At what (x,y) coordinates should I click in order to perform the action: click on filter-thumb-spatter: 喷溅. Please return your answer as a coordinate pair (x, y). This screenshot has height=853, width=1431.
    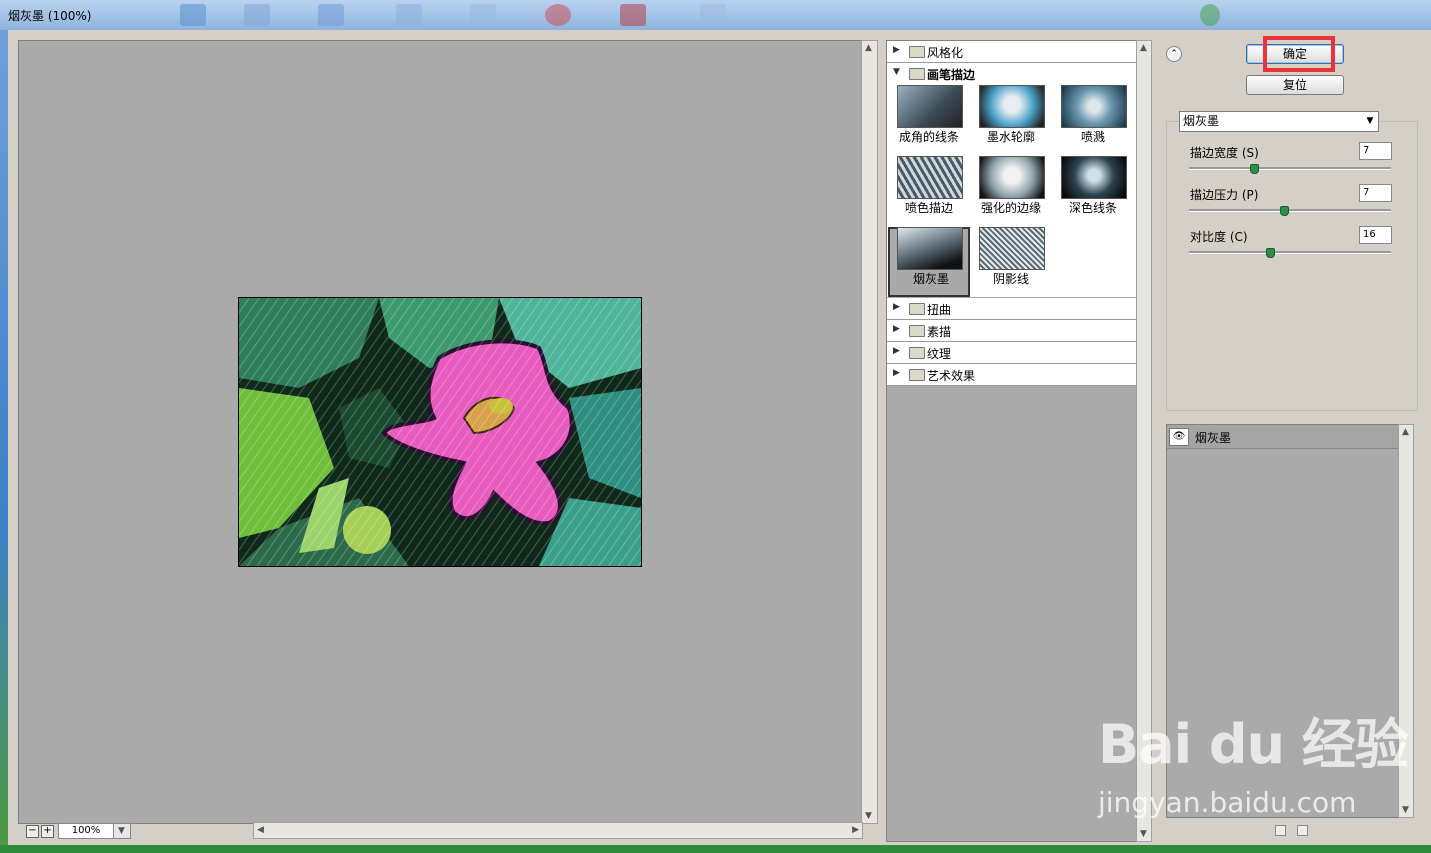
    Looking at the image, I should click on (1093, 120).